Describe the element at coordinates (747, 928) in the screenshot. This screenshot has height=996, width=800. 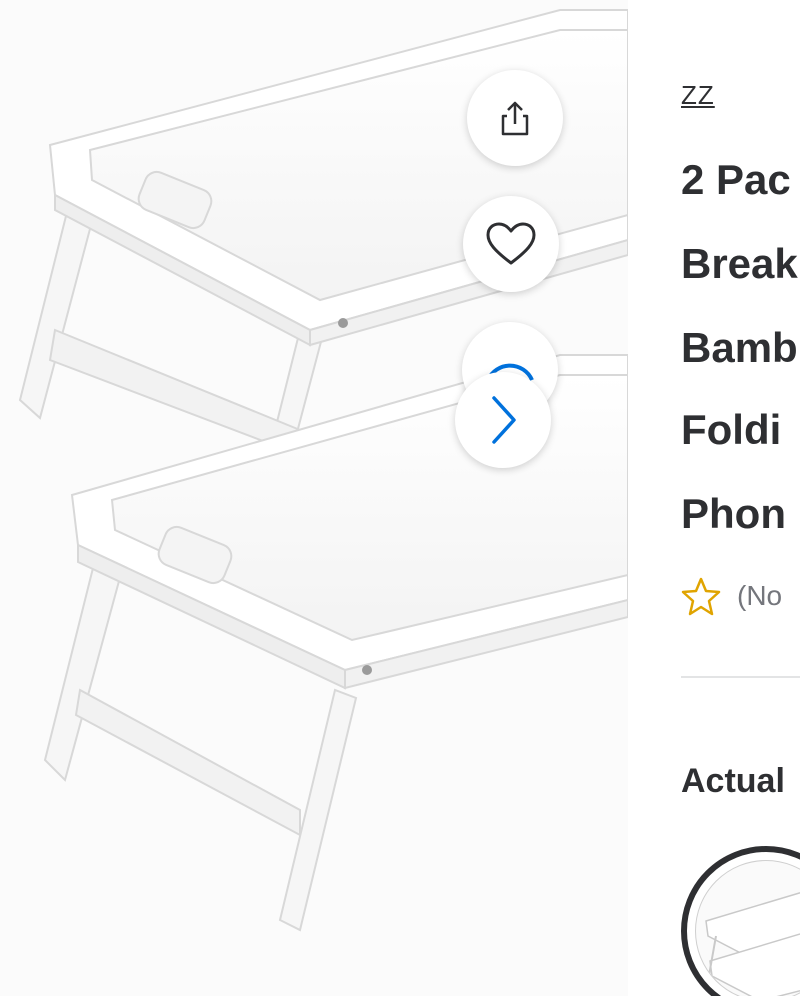
I see `variant-swatch-image` at that location.